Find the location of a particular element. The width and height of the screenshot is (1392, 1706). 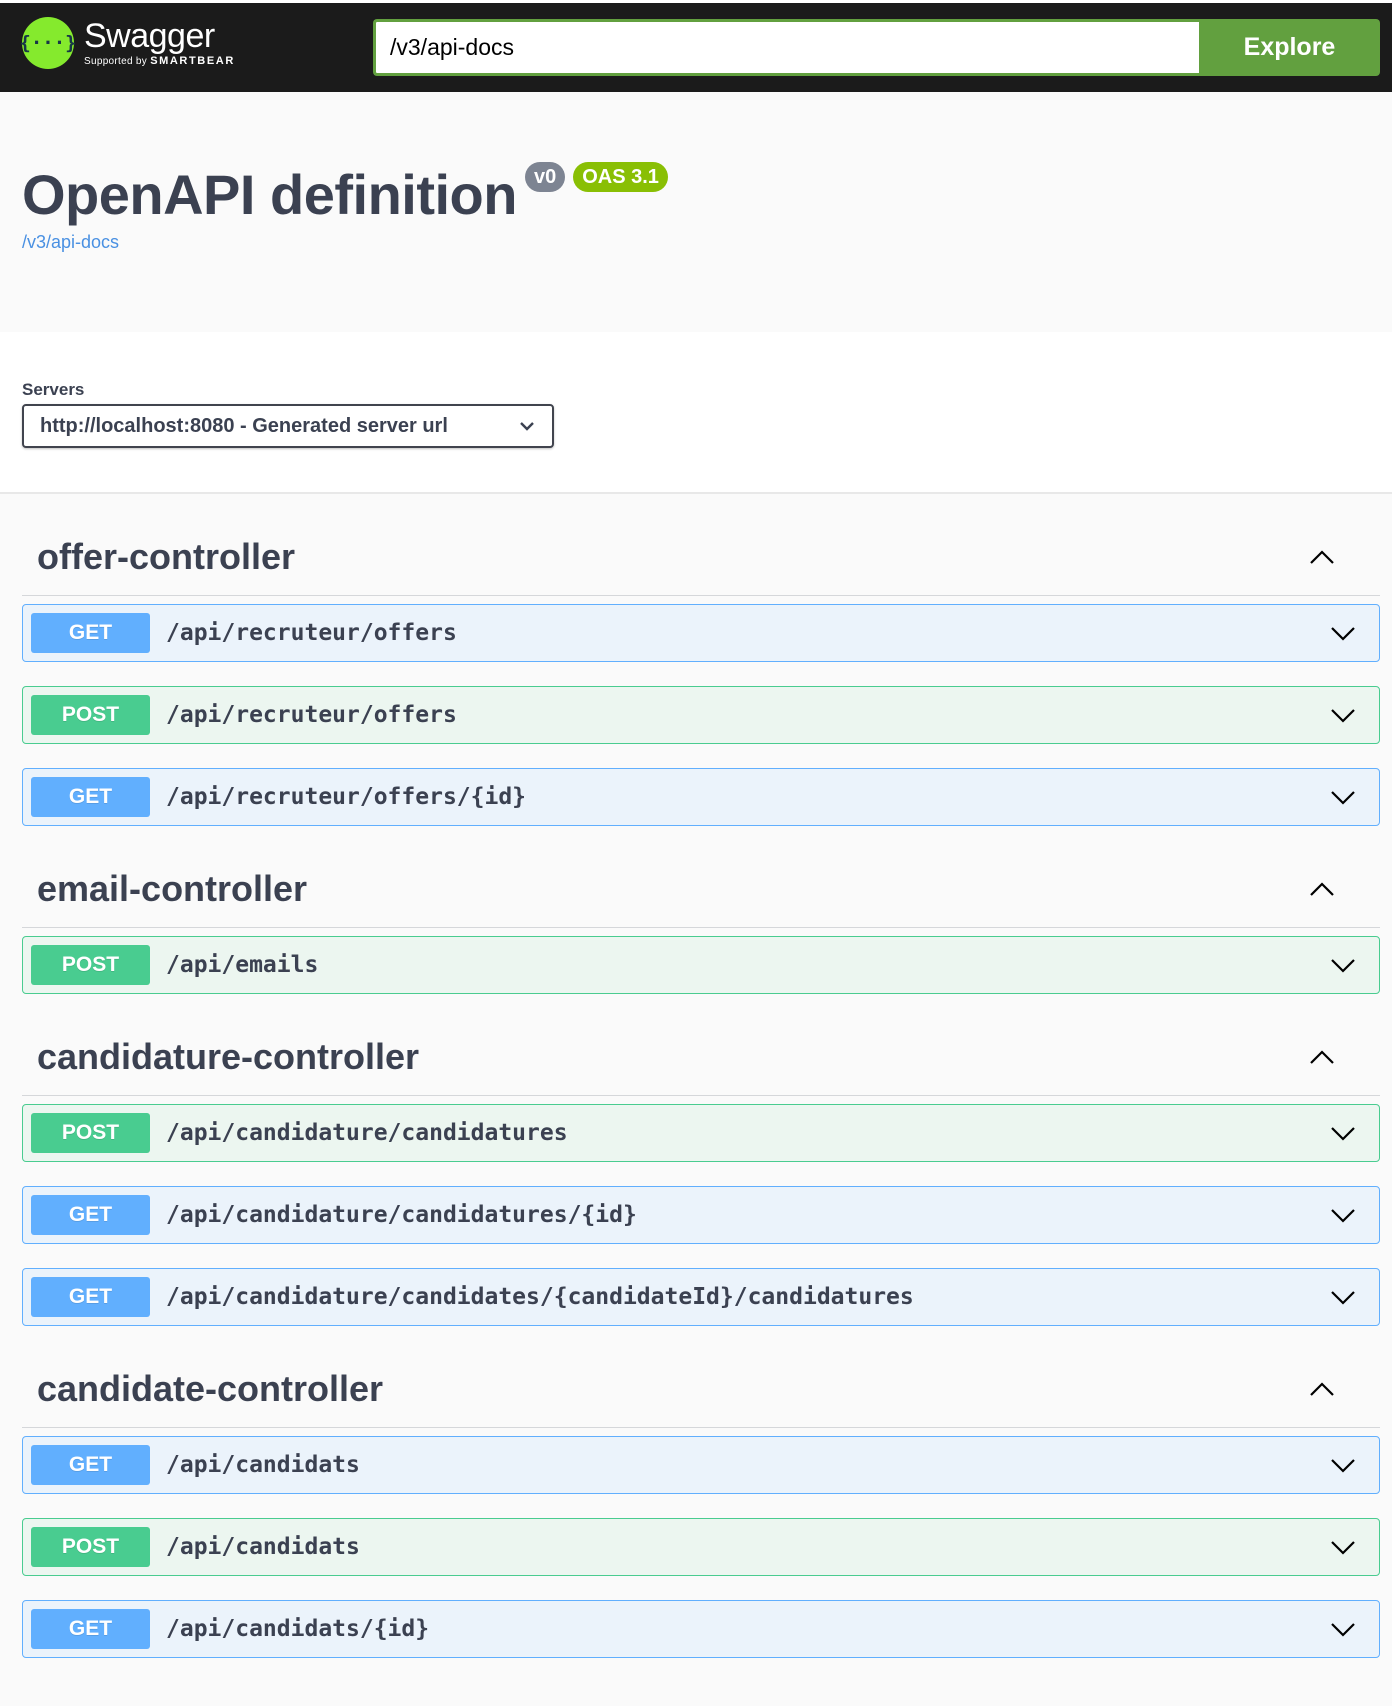

brand-name: Swagger is located at coordinates (149, 36).